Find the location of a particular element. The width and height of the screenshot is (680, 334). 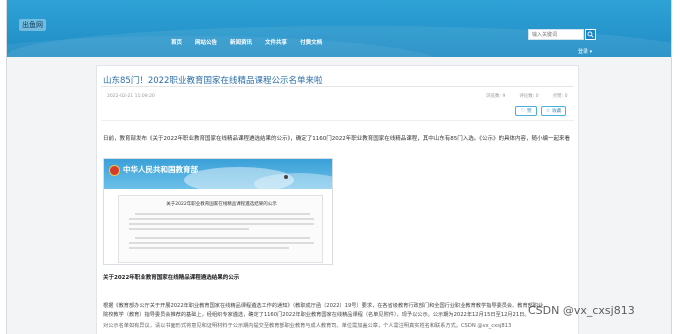

thumbs-up-icon: ♡ is located at coordinates (522, 110).